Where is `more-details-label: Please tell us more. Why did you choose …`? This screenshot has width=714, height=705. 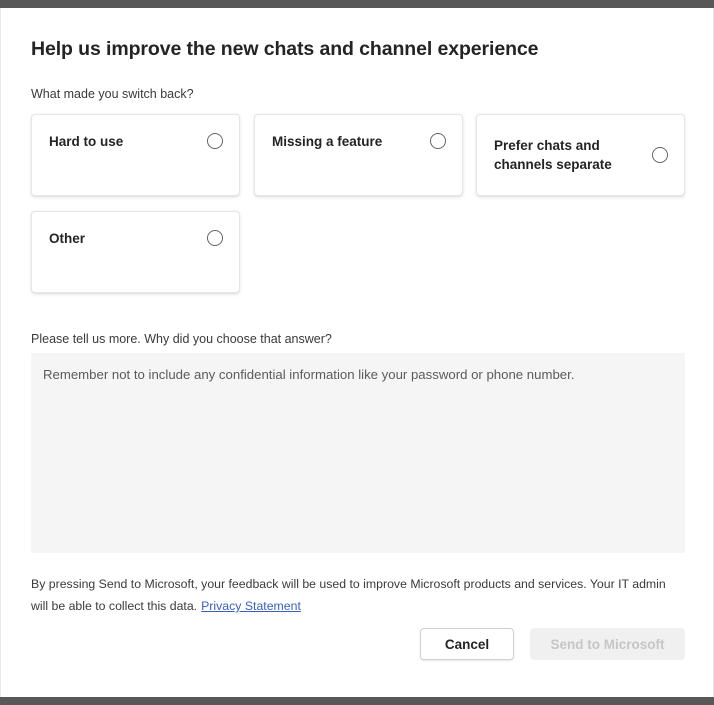 more-details-label: Please tell us more. Why did you choose … is located at coordinates (181, 339).